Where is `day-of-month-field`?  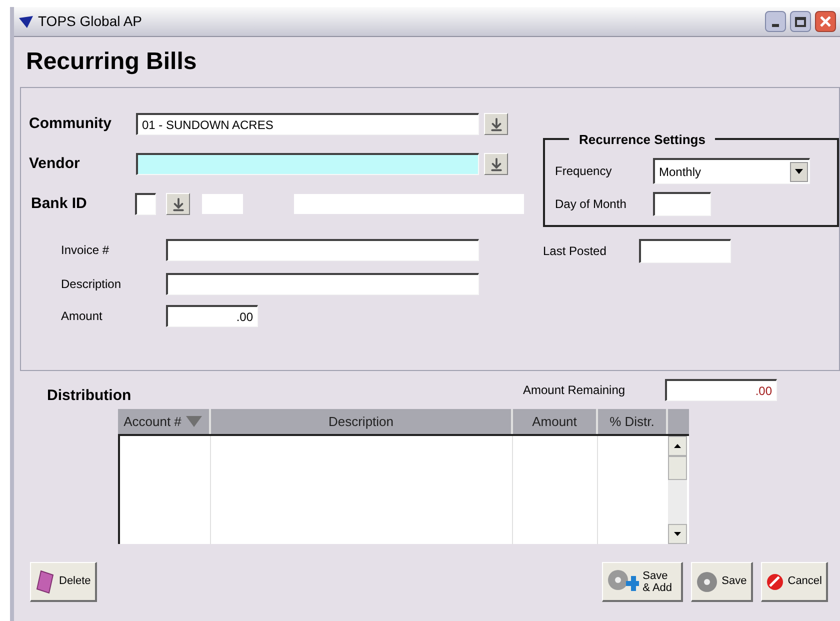 day-of-month-field is located at coordinates (682, 204).